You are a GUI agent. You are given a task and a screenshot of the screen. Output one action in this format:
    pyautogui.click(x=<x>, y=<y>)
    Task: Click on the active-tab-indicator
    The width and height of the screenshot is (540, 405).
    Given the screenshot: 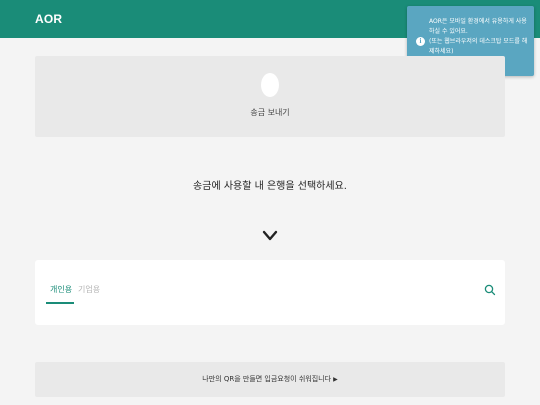 What is the action you would take?
    pyautogui.click(x=60, y=303)
    